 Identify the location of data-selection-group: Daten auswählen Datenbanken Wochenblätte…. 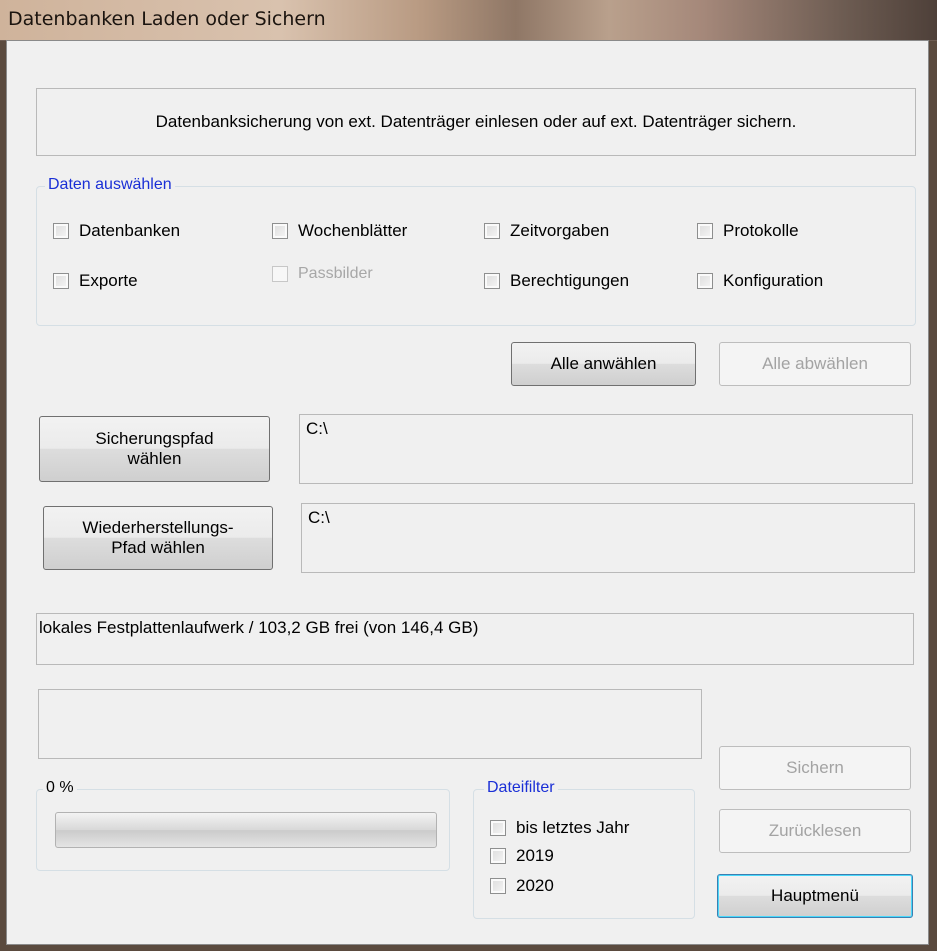
(476, 250).